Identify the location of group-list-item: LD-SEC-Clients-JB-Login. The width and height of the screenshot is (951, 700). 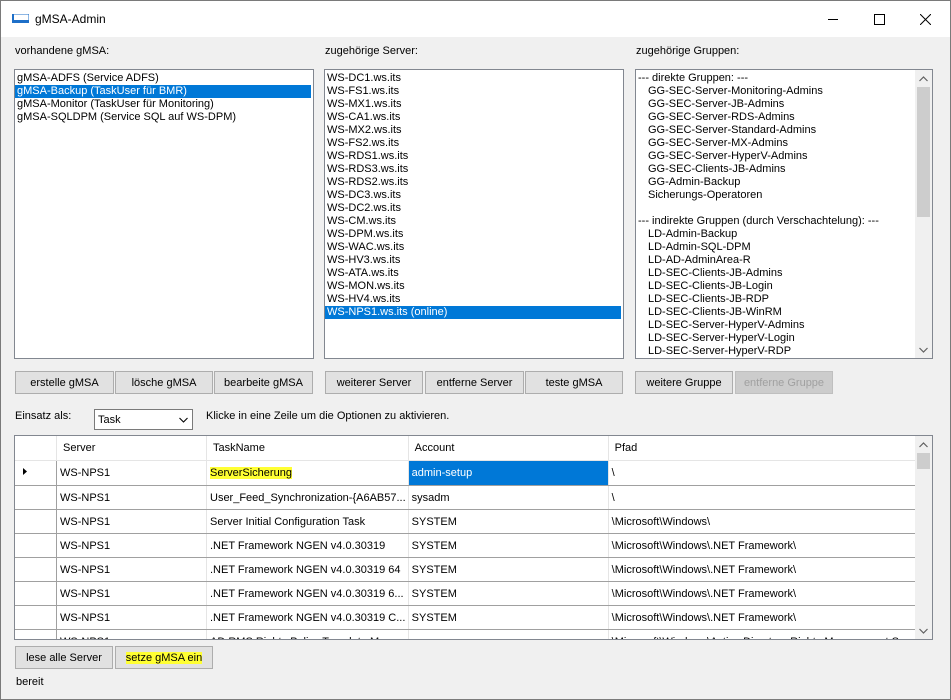
(784, 286).